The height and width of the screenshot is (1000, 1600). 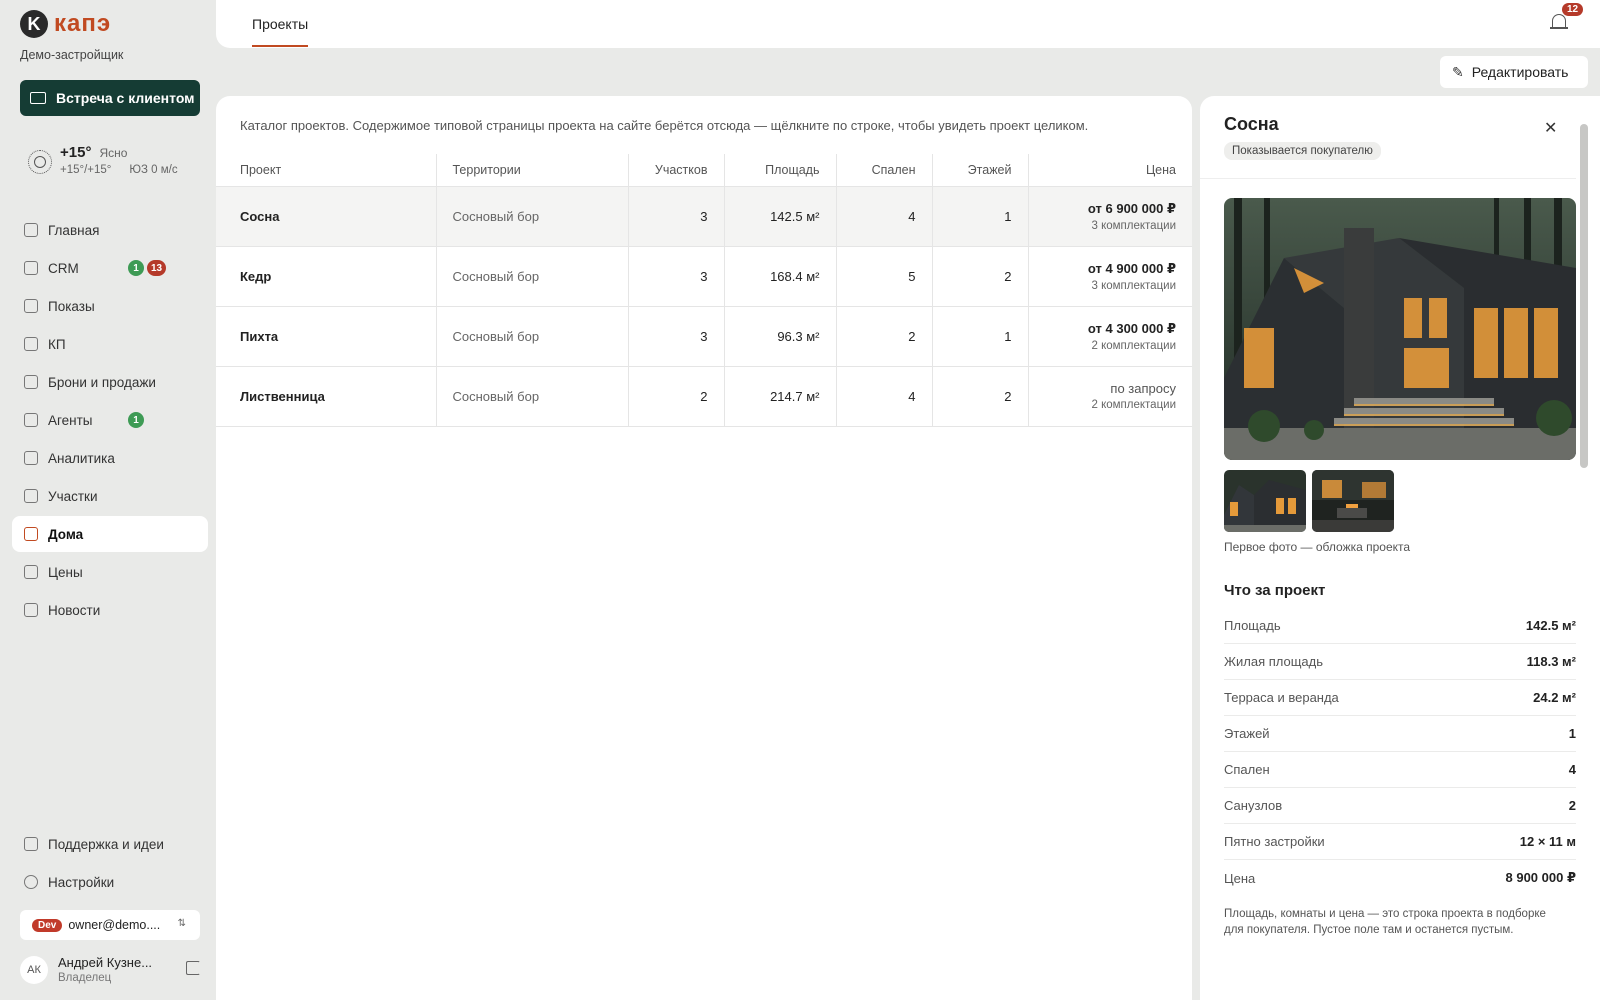 I want to click on nav-item-offers: КП, so click(x=110, y=344).